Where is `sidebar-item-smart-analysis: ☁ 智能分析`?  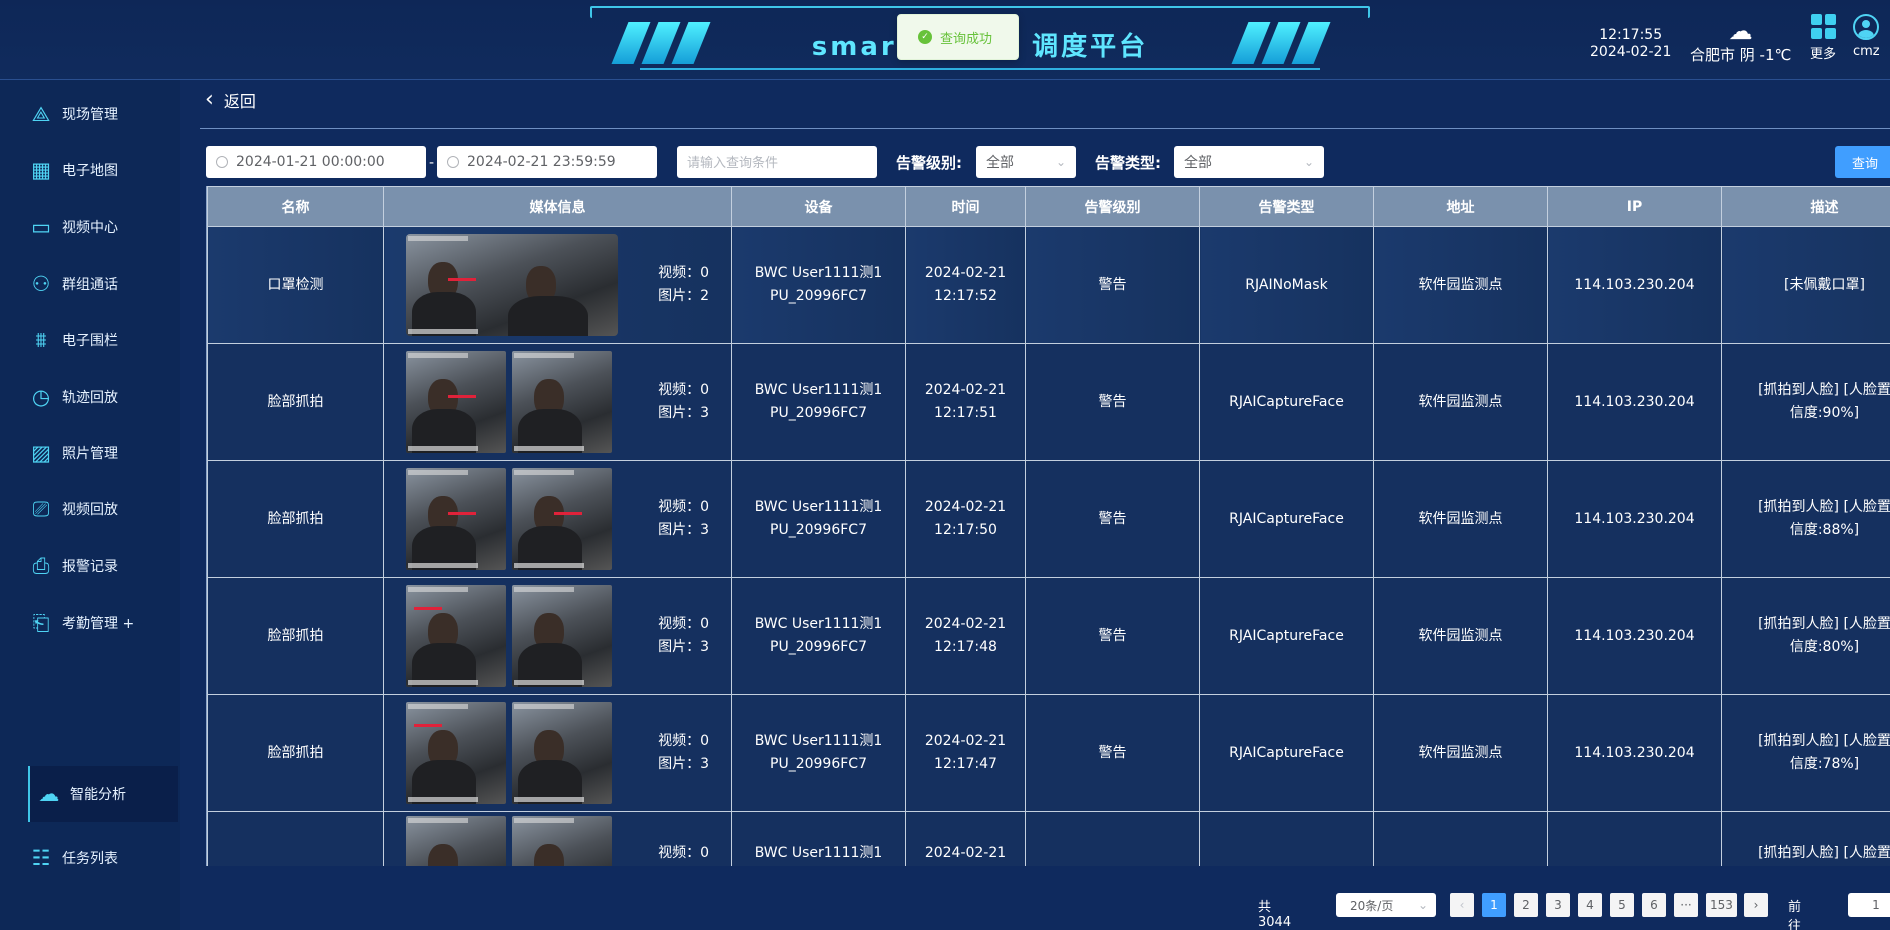
sidebar-item-smart-analysis: ☁ 智能分析 is located at coordinates (103, 794).